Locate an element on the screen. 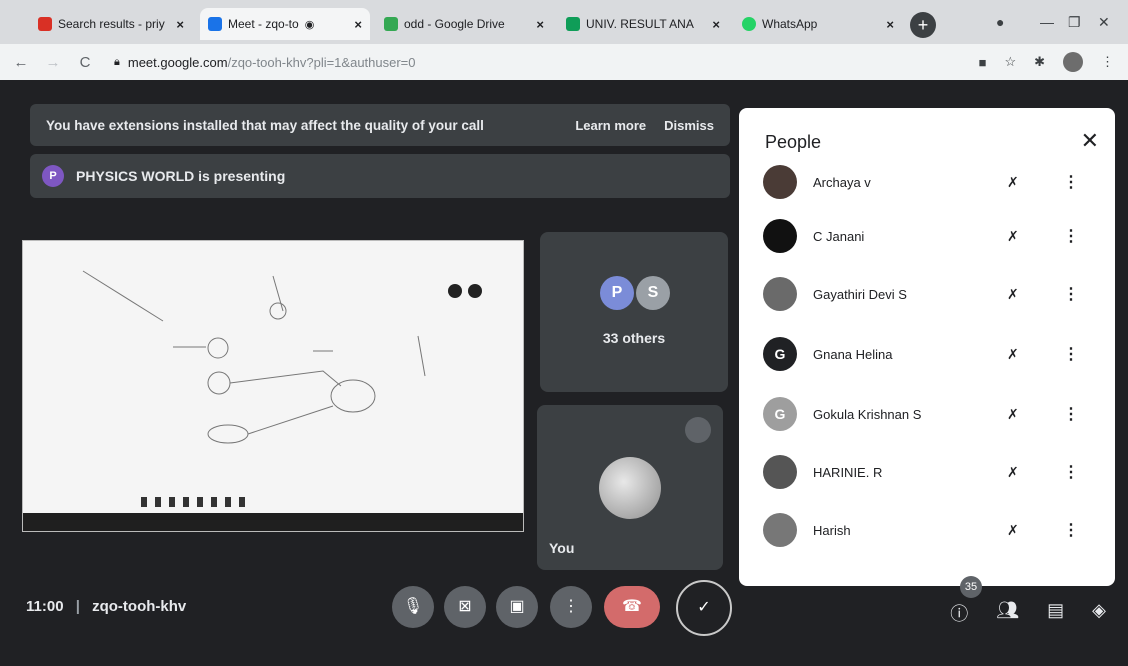  lock-icon: 🔒︎ is located at coordinates (117, 61).